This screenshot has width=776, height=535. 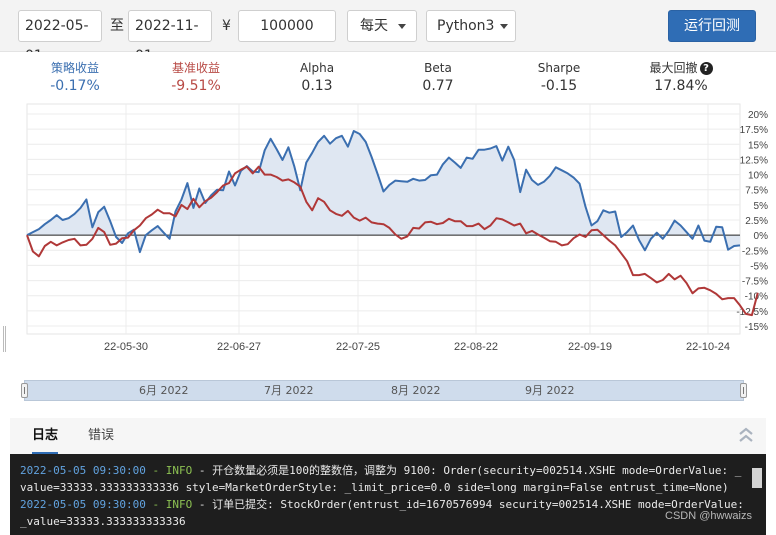 I want to click on x-tick-label: 22-05-30, so click(x=126, y=347).